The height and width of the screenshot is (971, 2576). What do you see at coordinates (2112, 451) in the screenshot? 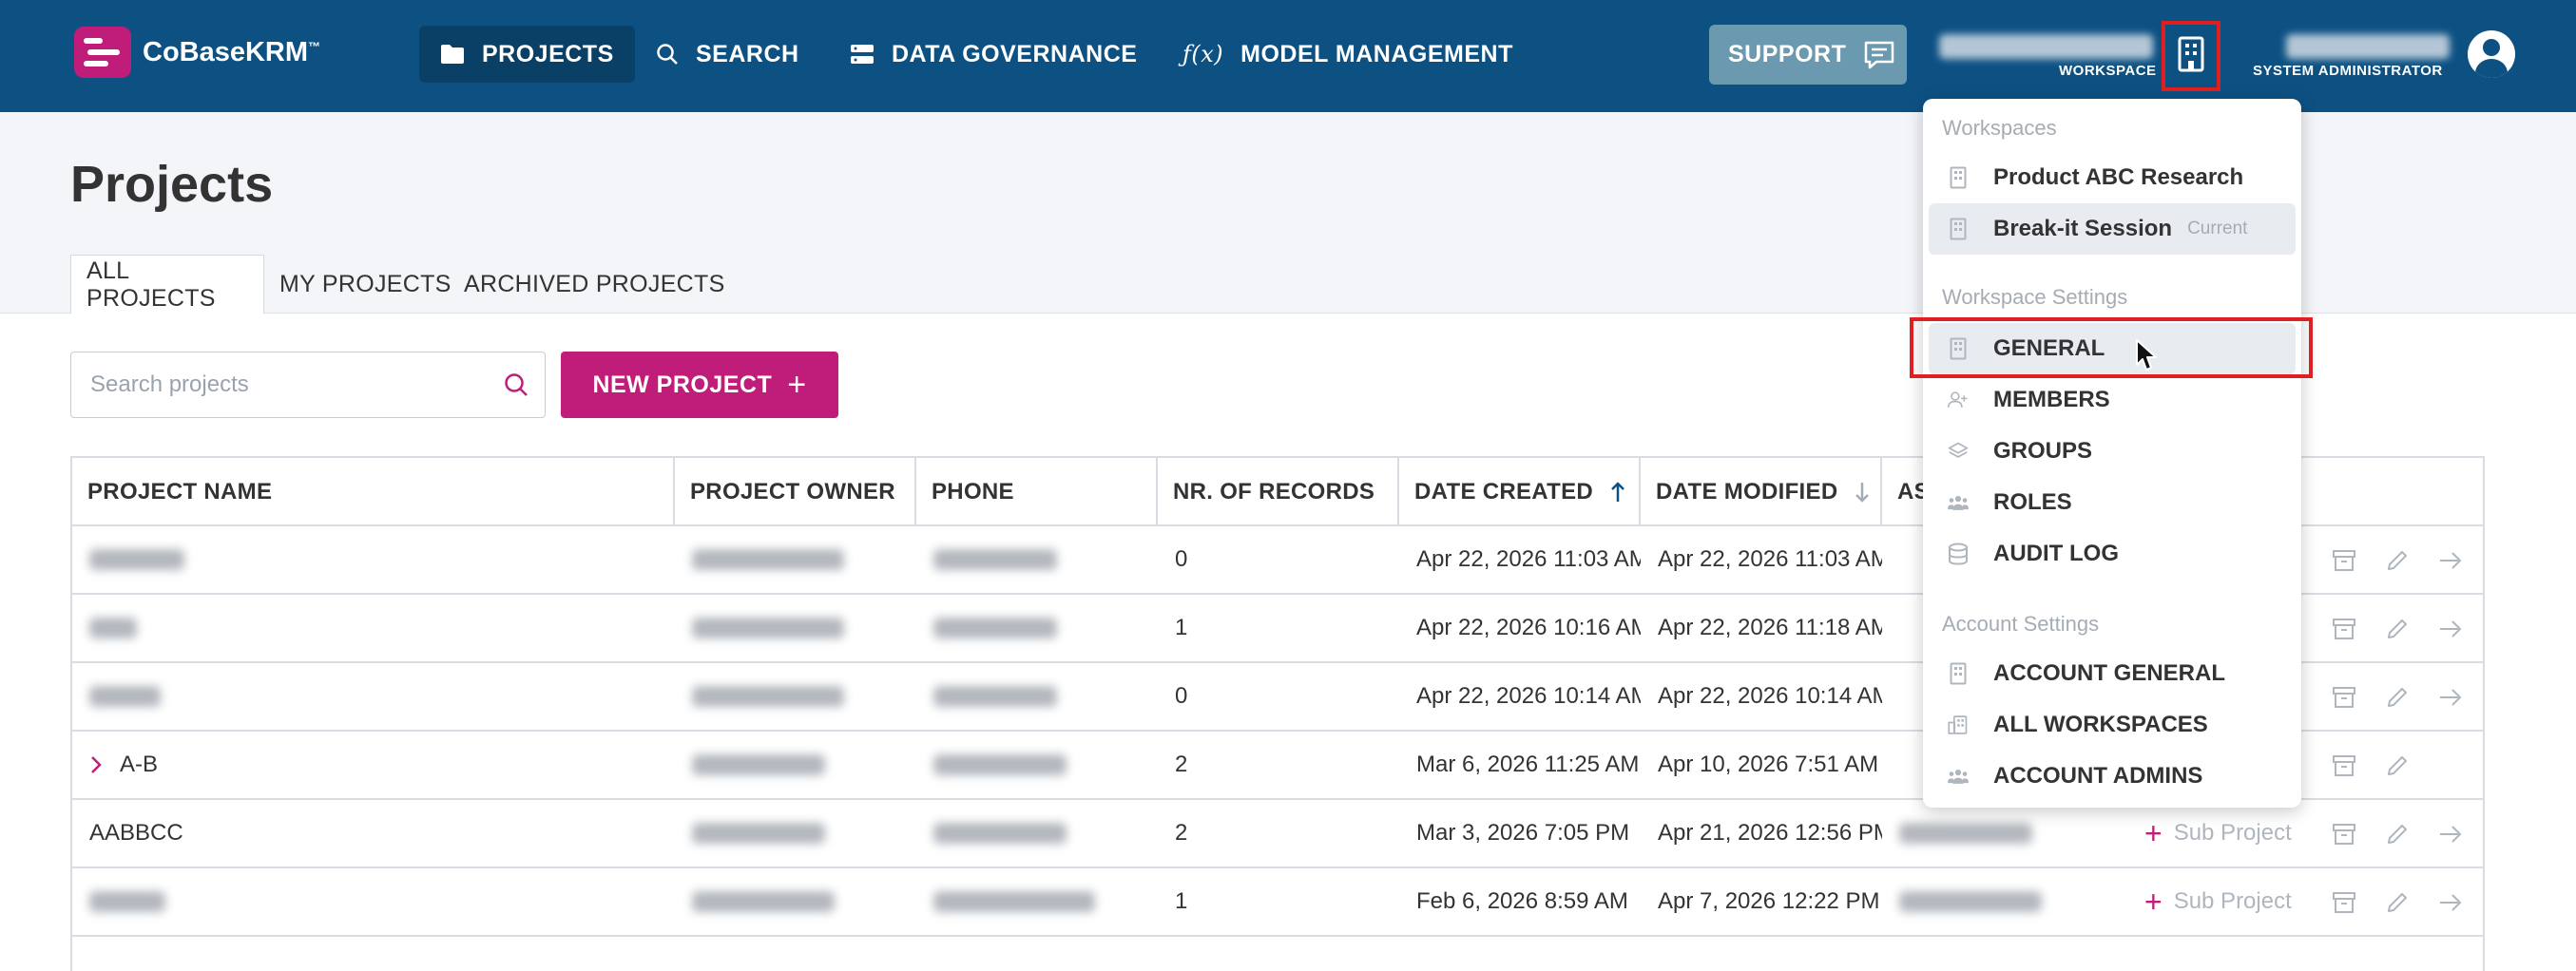
I see `menu-item-groups: GROUPS` at bounding box center [2112, 451].